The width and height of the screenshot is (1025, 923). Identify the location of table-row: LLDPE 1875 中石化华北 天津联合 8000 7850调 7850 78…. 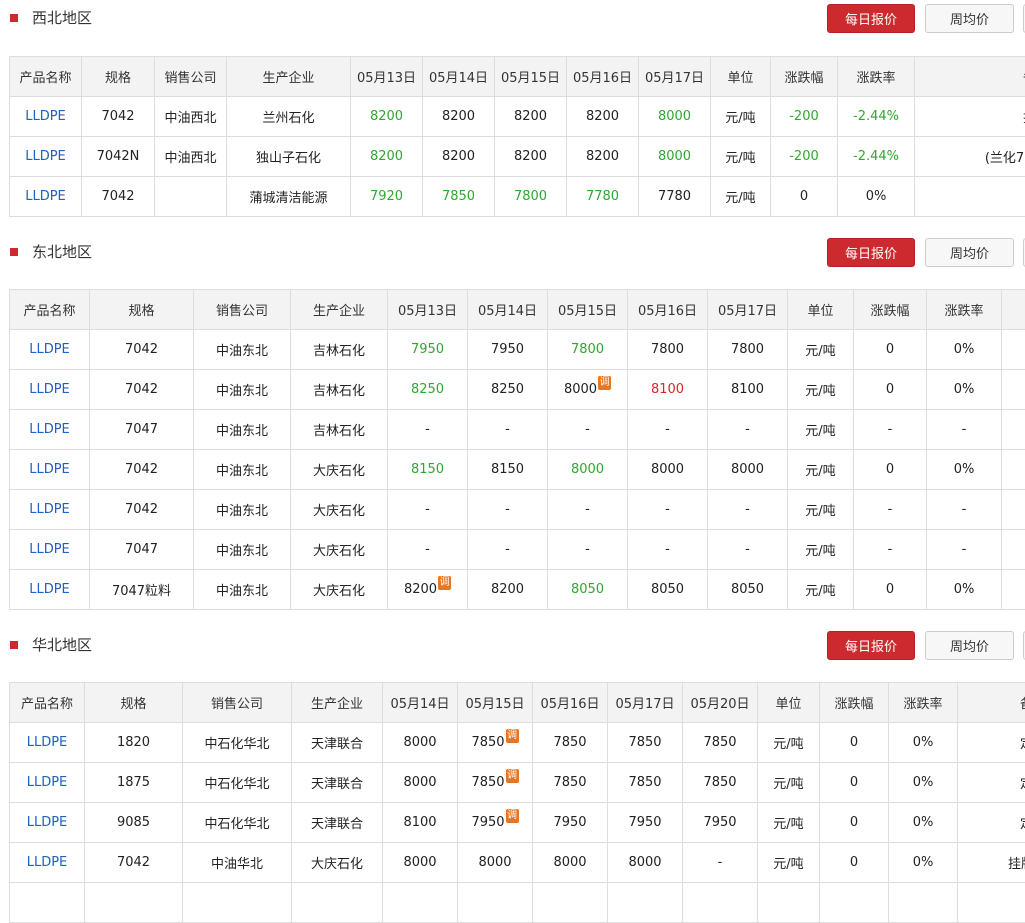
(517, 783).